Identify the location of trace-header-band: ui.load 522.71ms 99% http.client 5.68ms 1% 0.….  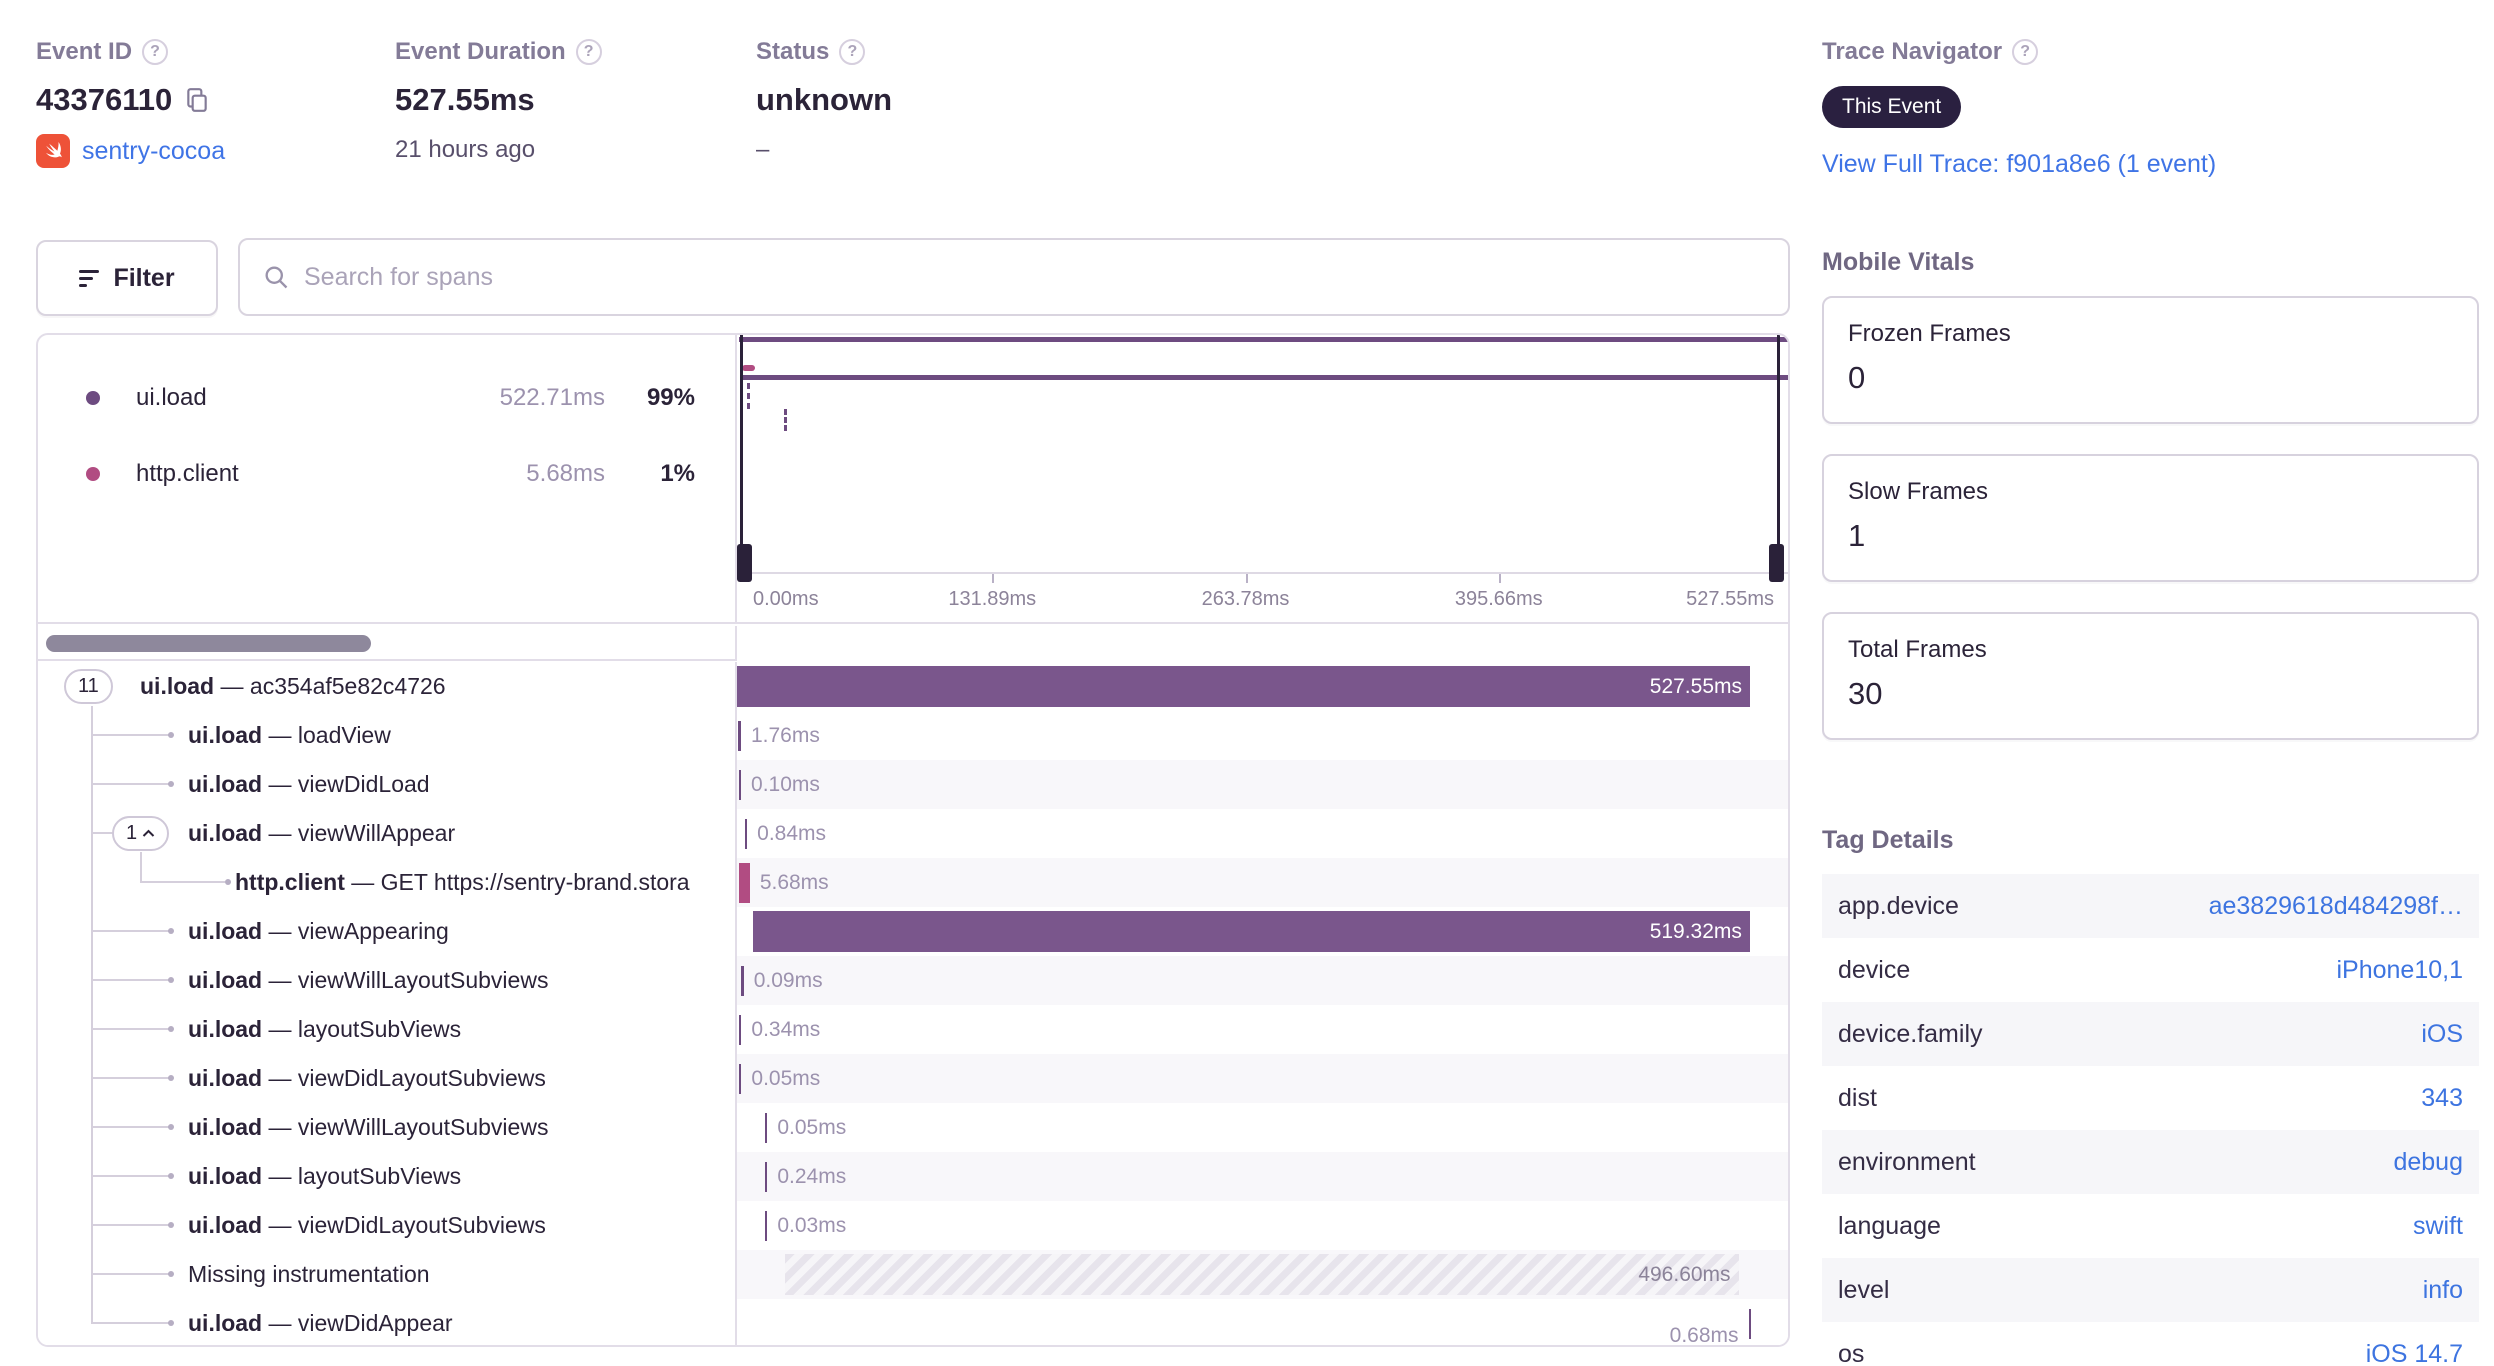
(913, 479).